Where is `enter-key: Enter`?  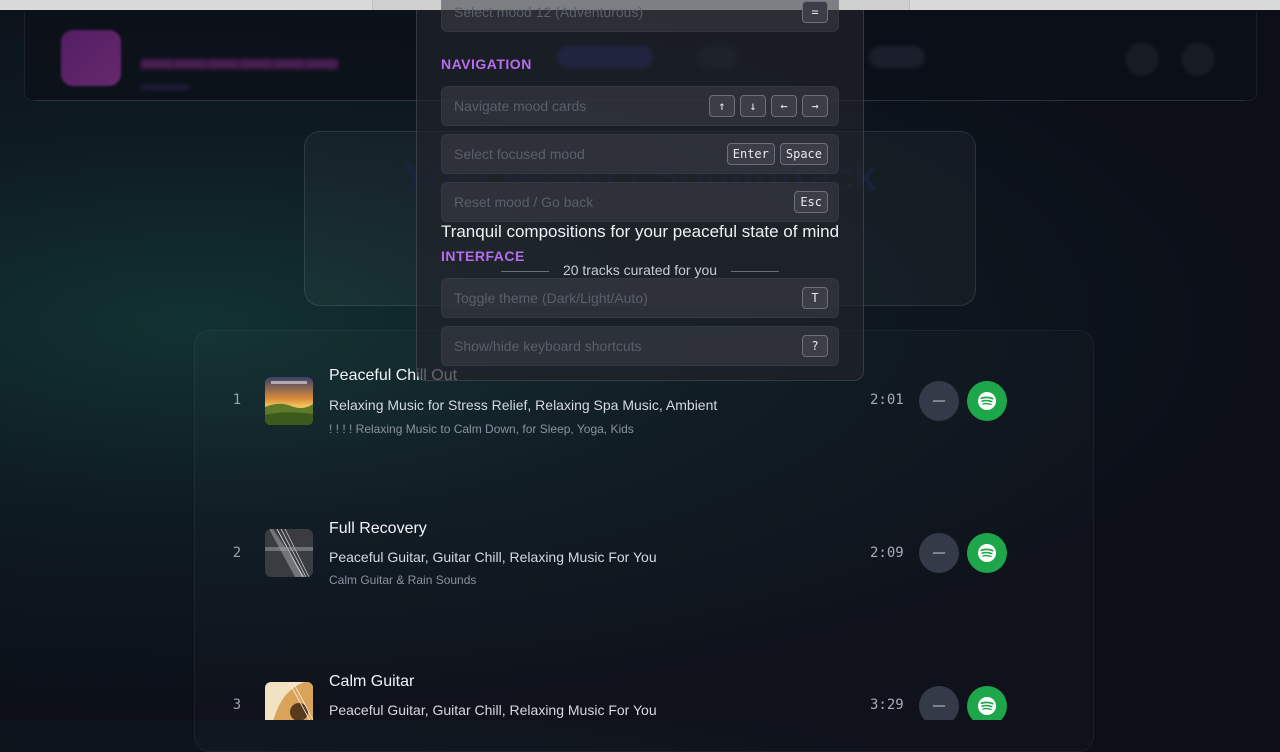 enter-key: Enter is located at coordinates (750, 154).